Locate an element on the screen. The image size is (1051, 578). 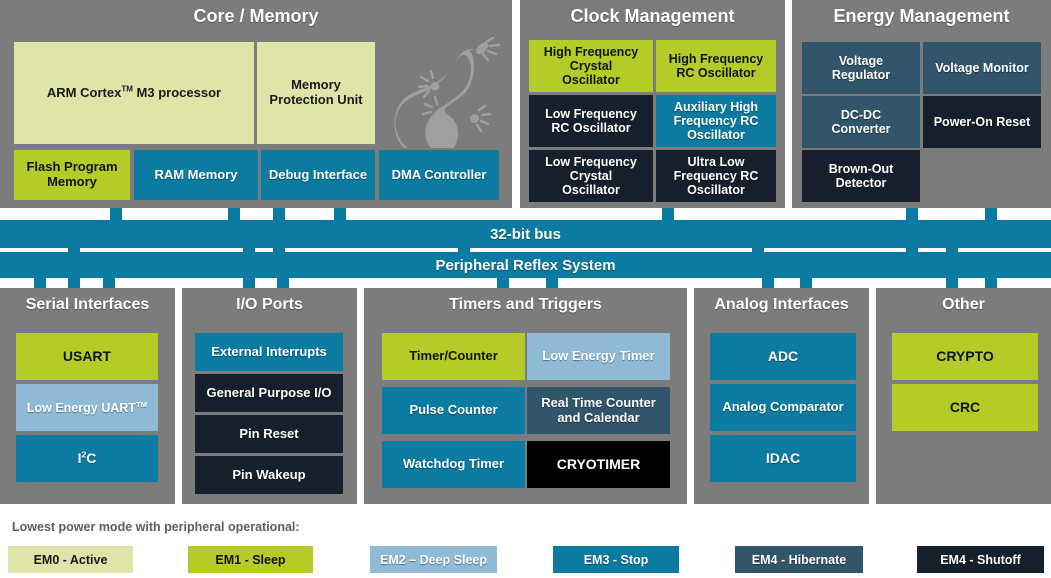
block-label: Voltage Monitor is located at coordinates (982, 68).